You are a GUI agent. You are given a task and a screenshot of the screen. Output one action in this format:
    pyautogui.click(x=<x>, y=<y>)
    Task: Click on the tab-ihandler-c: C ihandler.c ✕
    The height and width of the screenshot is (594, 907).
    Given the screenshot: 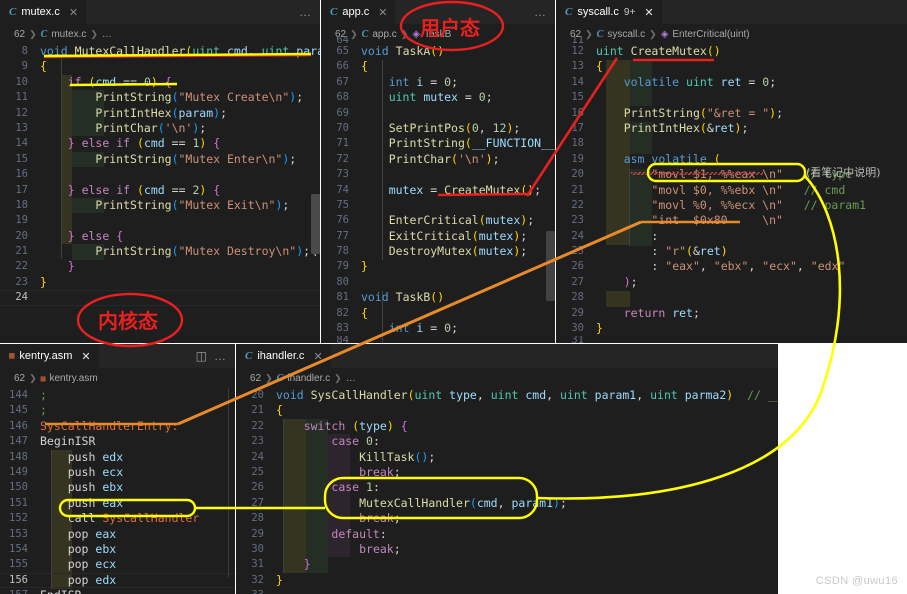 What is the action you would take?
    pyautogui.click(x=283, y=356)
    